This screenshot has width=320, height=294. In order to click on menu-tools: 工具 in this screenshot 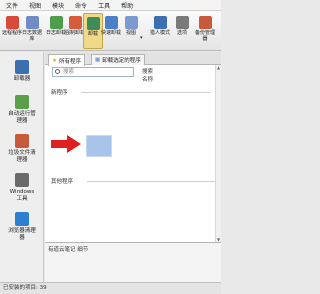, I will do `click(104, 5)`.